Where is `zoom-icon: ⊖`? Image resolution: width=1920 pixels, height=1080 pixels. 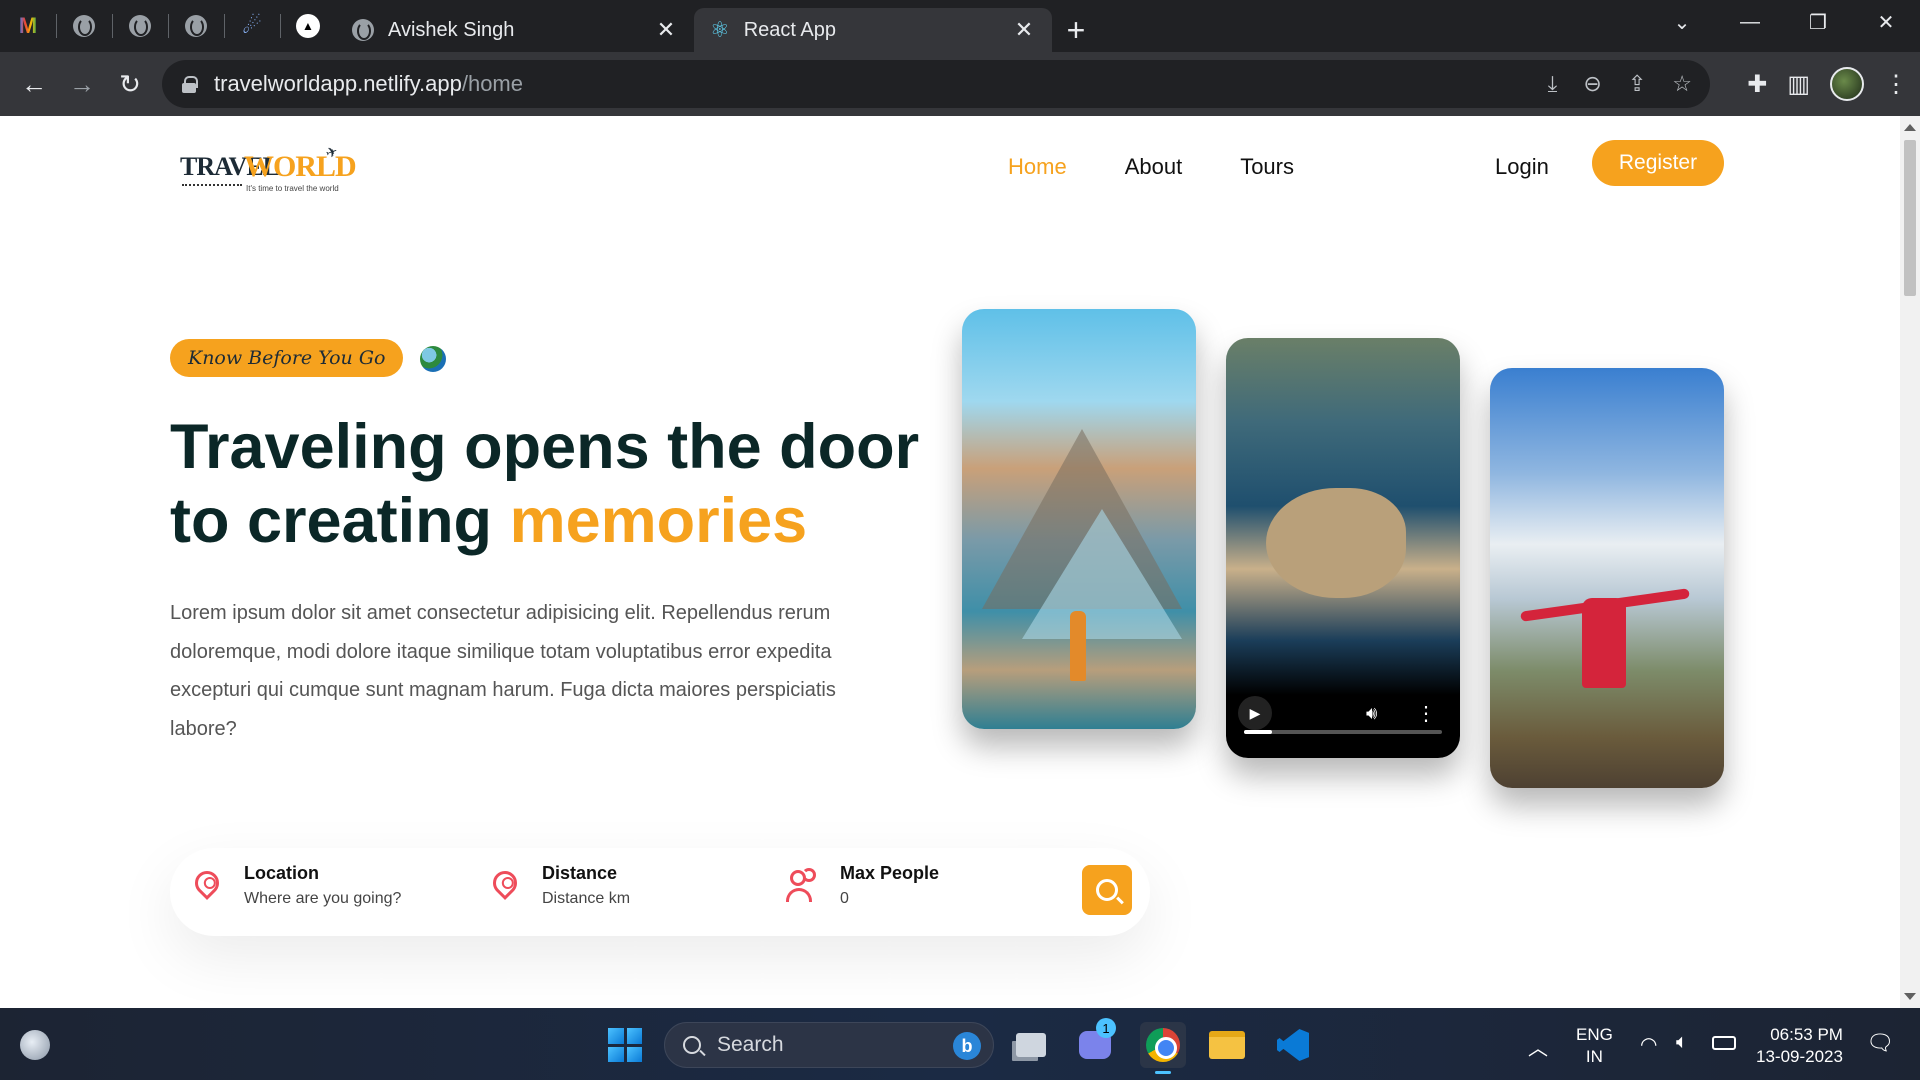 zoom-icon: ⊖ is located at coordinates (1592, 84).